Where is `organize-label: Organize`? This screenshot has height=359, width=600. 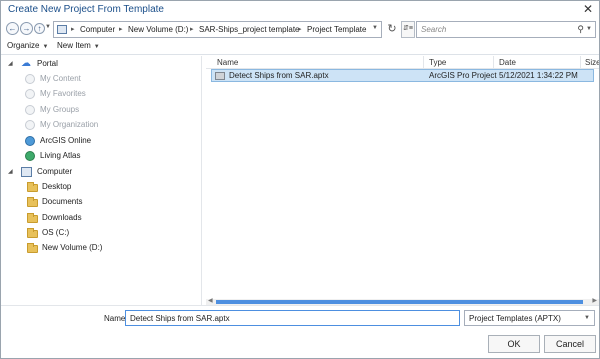 organize-label: Organize is located at coordinates (23, 45).